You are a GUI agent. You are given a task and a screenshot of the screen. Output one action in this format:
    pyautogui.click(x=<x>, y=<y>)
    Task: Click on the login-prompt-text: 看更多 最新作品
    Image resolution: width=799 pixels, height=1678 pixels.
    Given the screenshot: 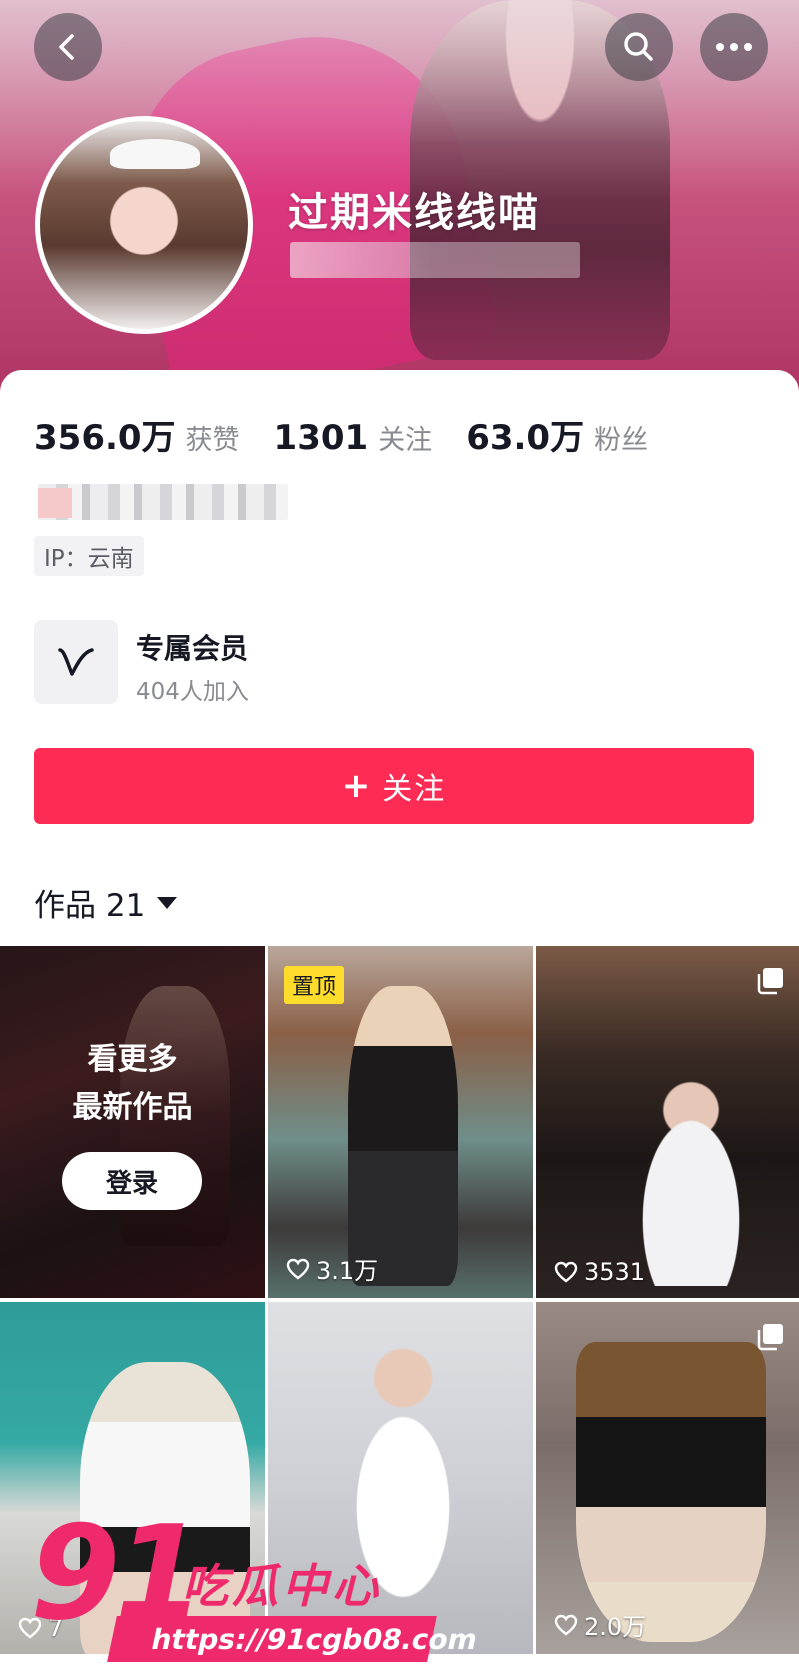 What is the action you would take?
    pyautogui.click(x=132, y=1083)
    